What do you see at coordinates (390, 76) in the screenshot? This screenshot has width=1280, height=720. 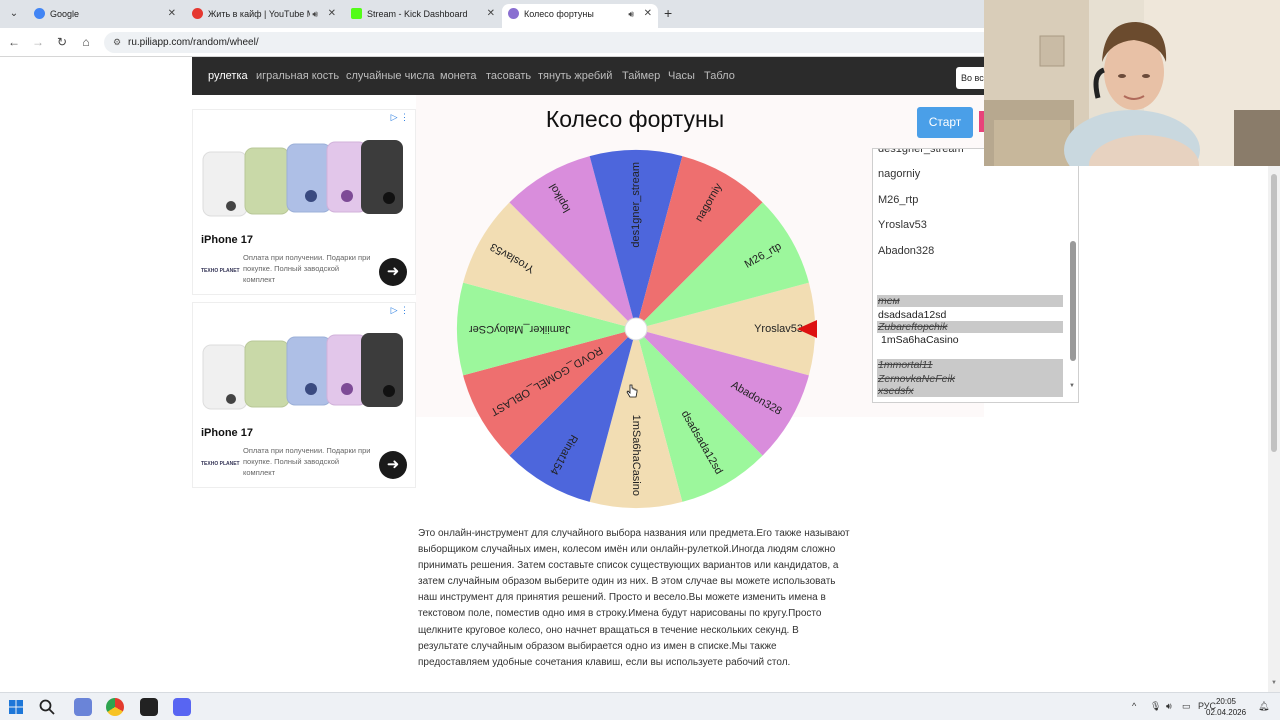 I see `nav-random-numbers: случайные числа` at bounding box center [390, 76].